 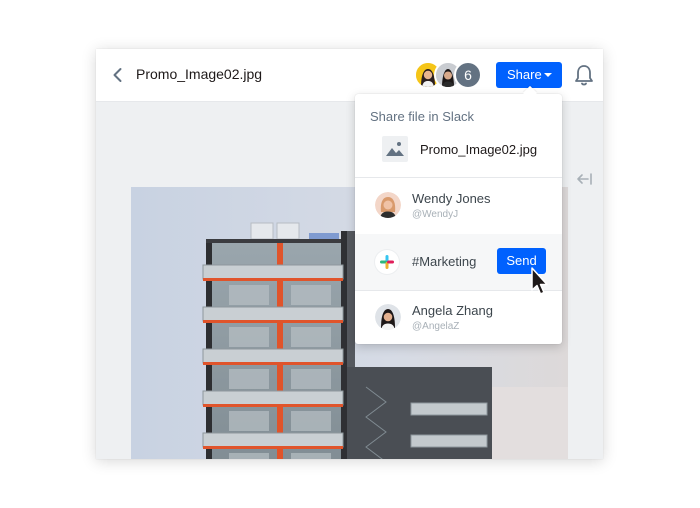 What do you see at coordinates (118, 75) in the screenshot?
I see `back-icon` at bounding box center [118, 75].